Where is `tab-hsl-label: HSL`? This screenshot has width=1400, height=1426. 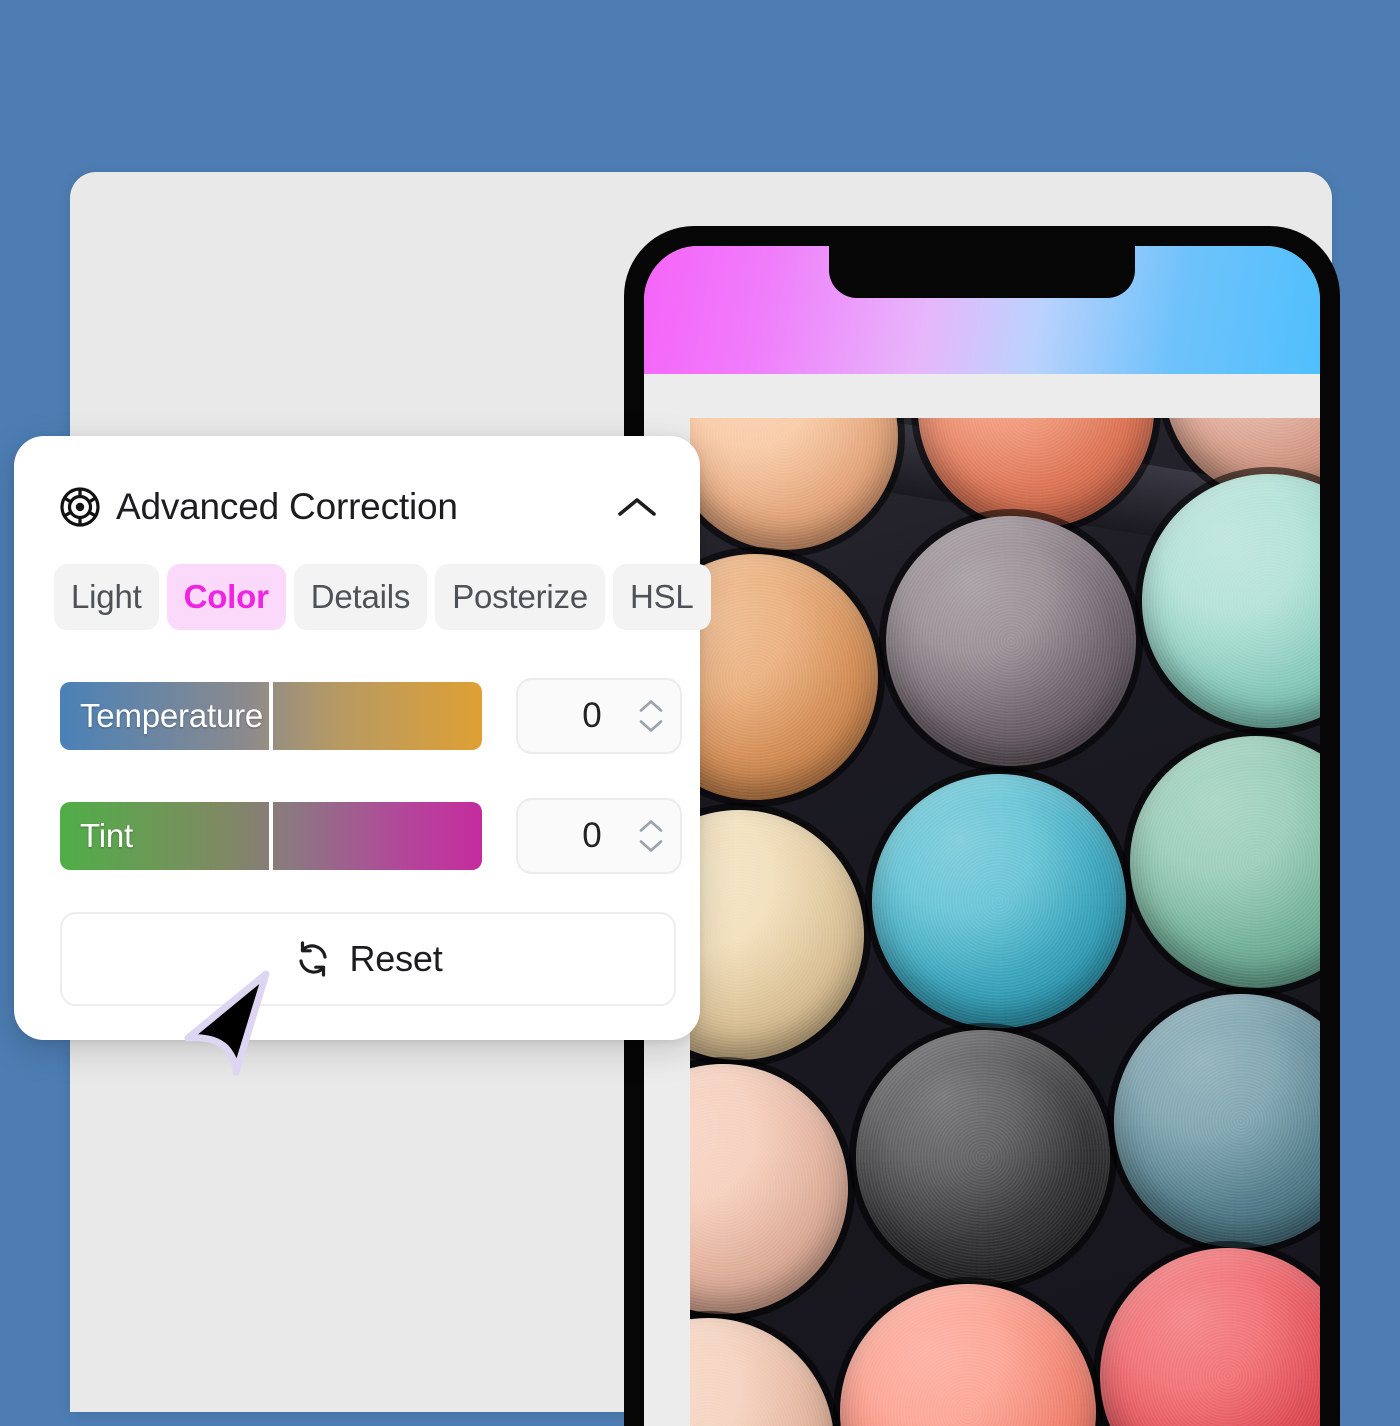
tab-hsl-label: HSL is located at coordinates (661, 596).